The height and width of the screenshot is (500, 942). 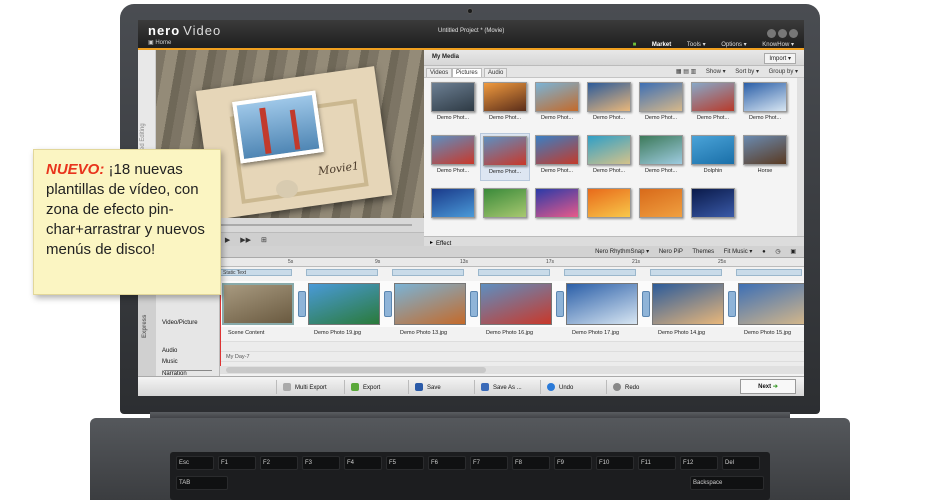 What do you see at coordinates (512, 370) in the screenshot?
I see `timeline-scrollbar` at bounding box center [512, 370].